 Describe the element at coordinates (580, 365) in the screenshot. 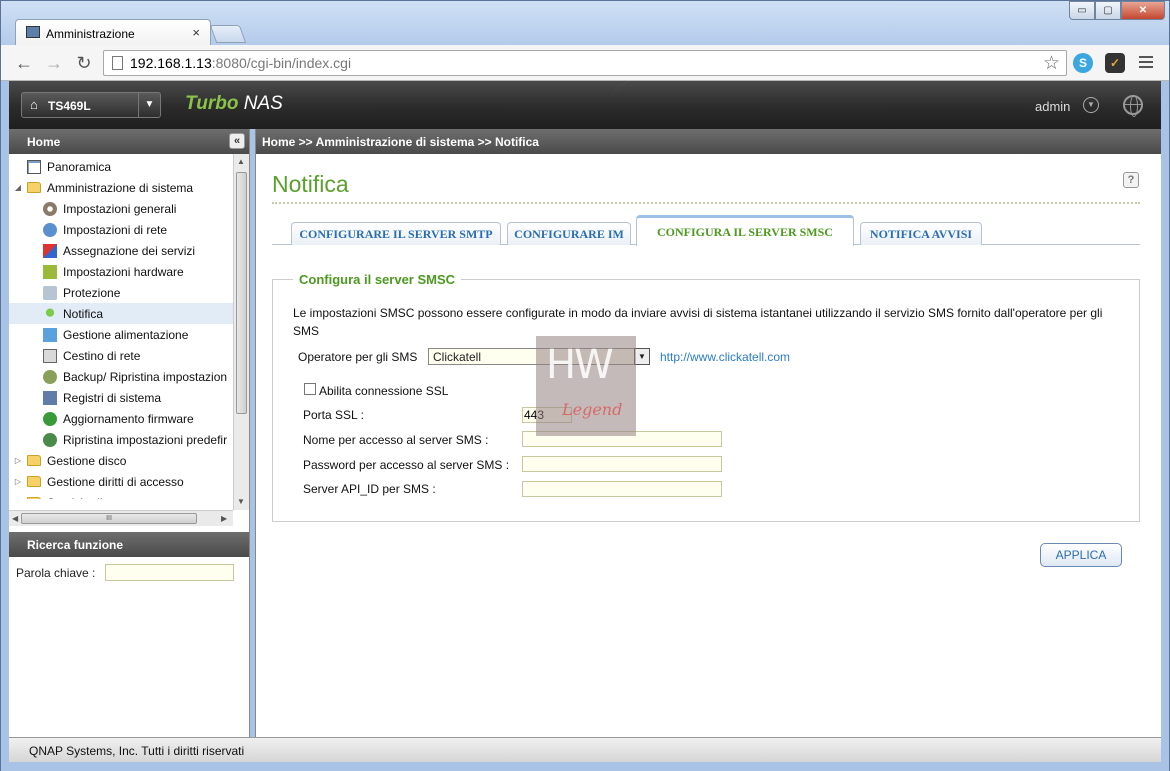

I see `watermark-mark: HW` at that location.